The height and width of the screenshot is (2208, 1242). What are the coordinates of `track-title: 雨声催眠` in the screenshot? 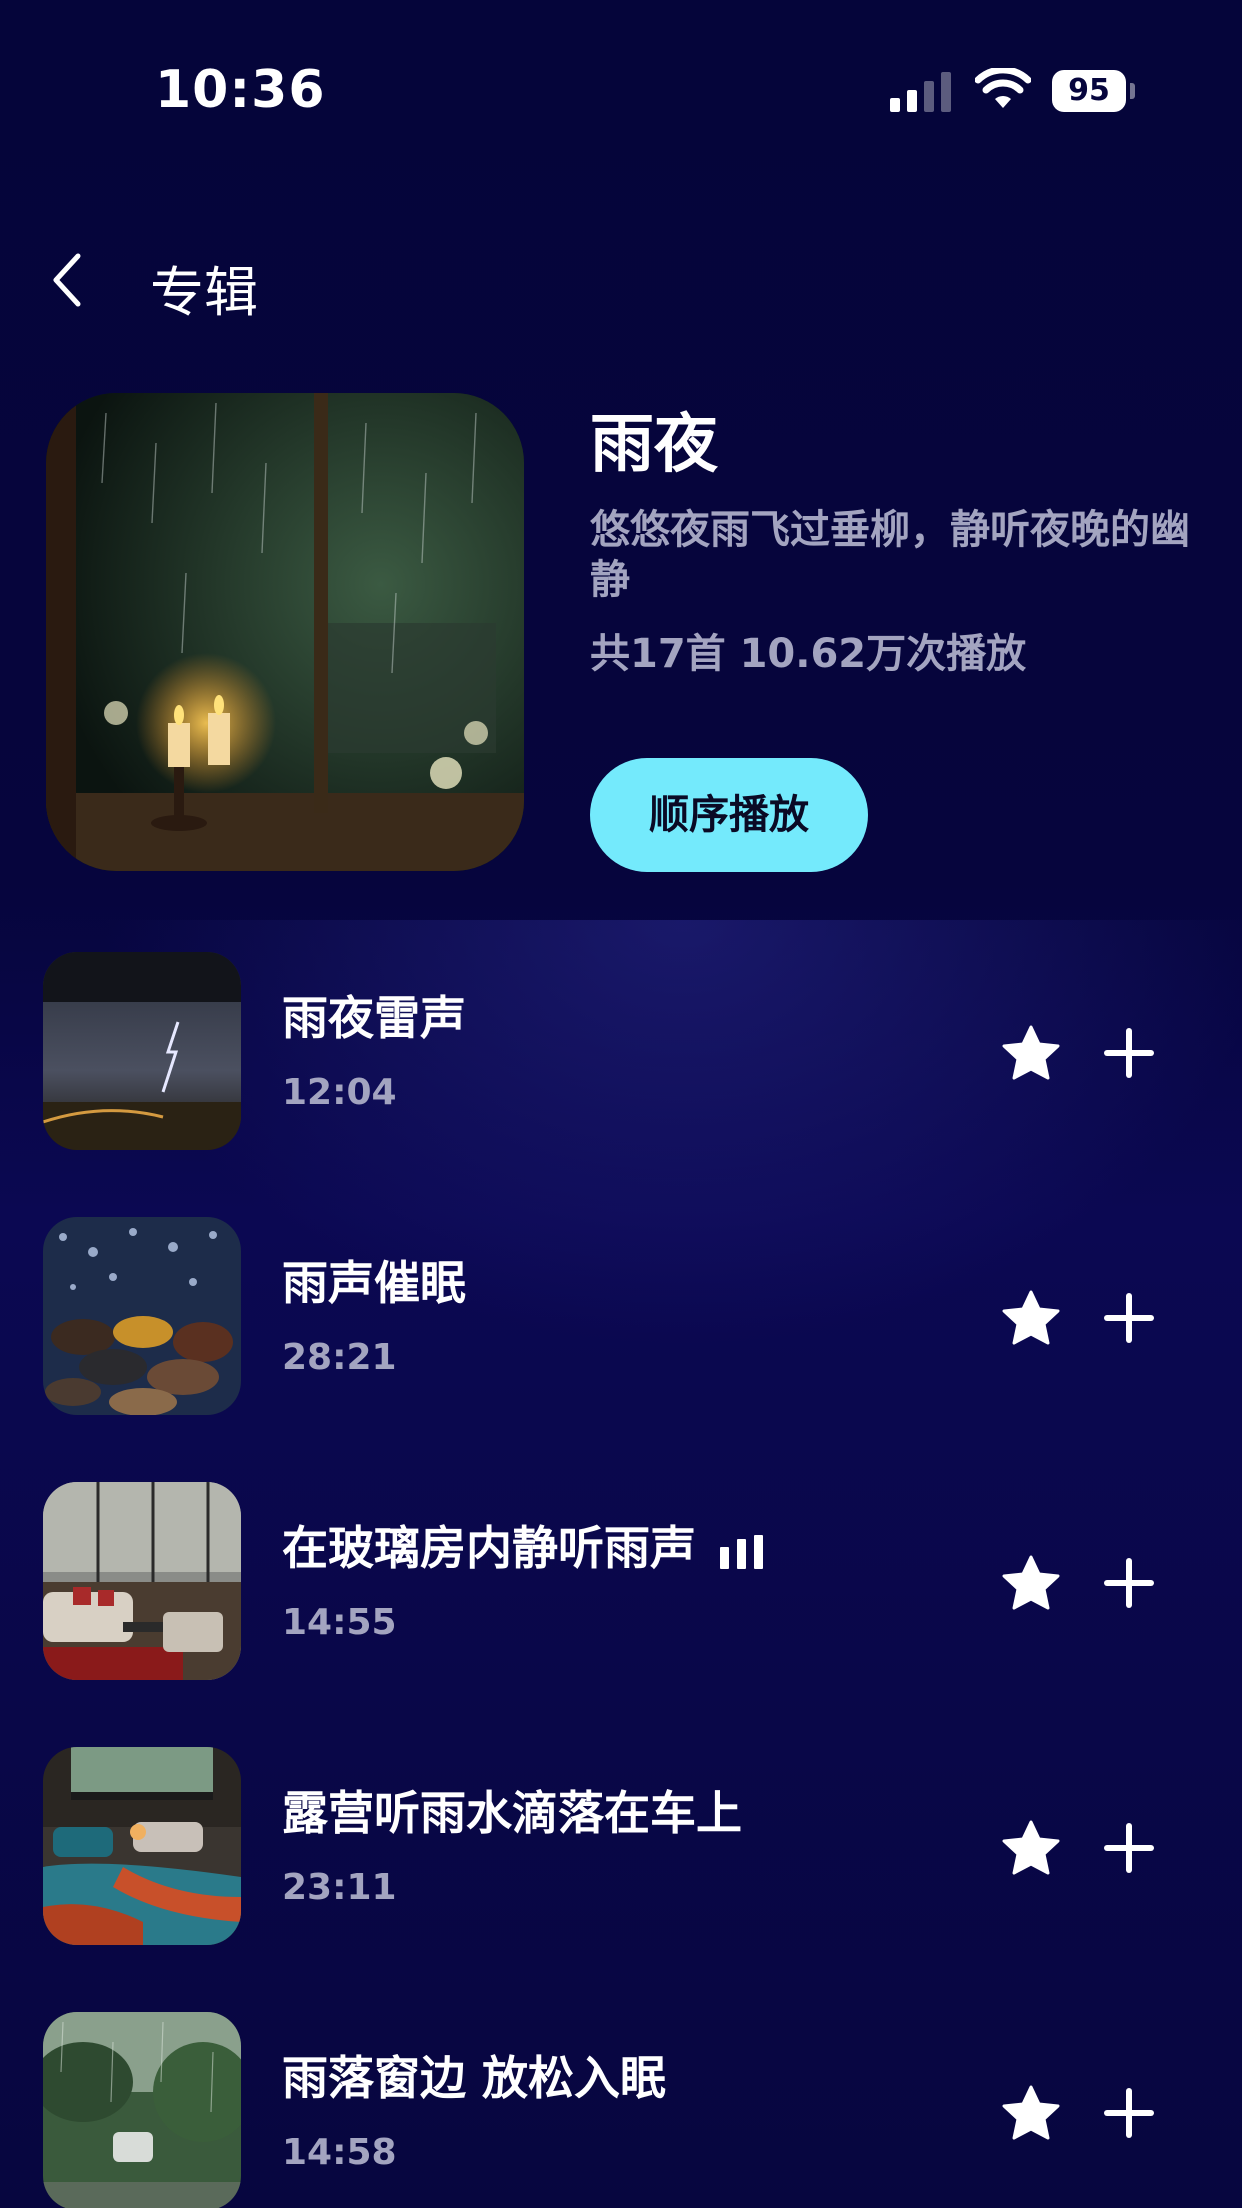 It's located at (374, 1280).